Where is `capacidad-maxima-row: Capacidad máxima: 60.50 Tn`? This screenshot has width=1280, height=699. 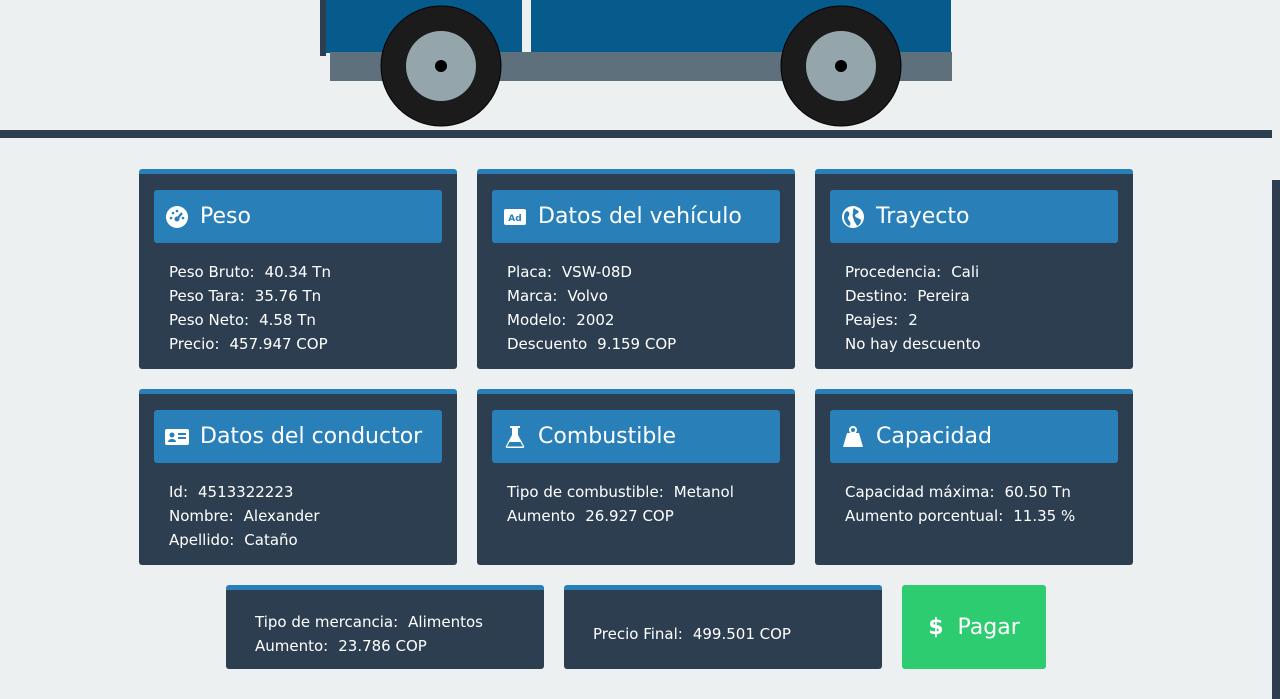 capacidad-maxima-row: Capacidad máxima: 60.50 Tn is located at coordinates (960, 492).